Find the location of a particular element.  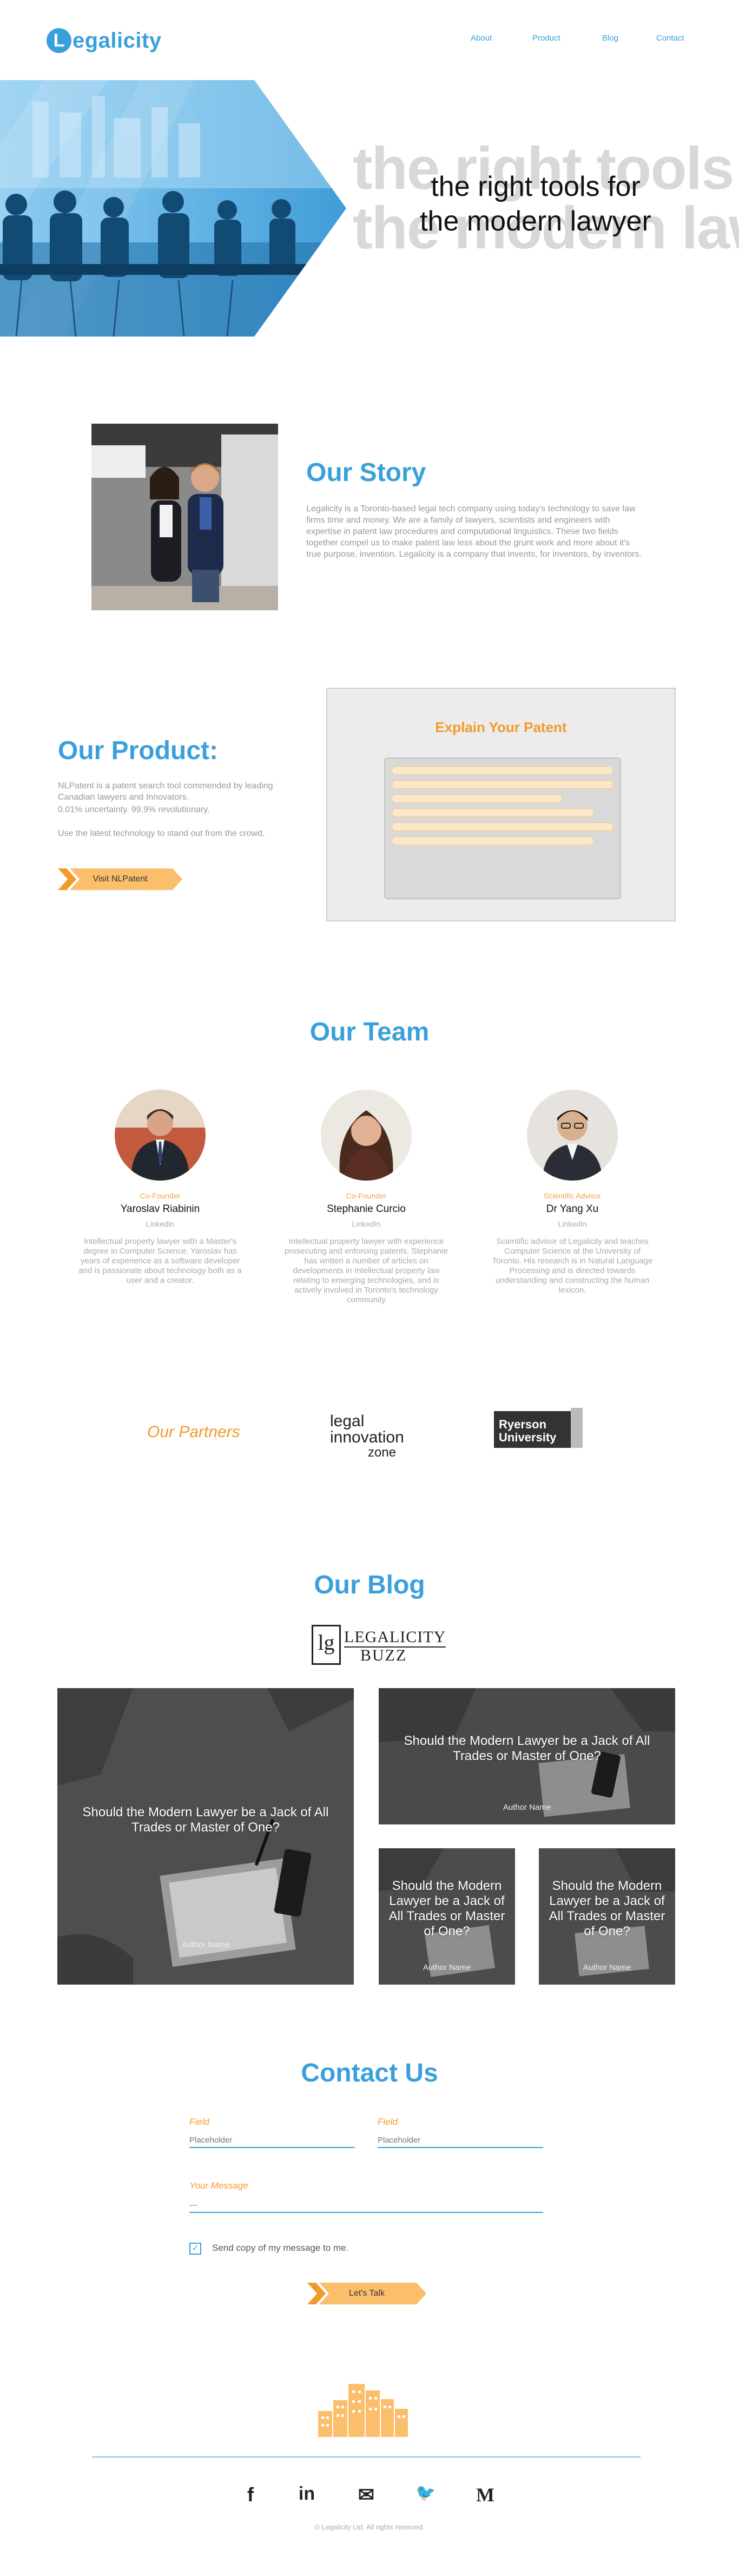

lets-talk-button: Let's Talk is located at coordinates (366, 2293).